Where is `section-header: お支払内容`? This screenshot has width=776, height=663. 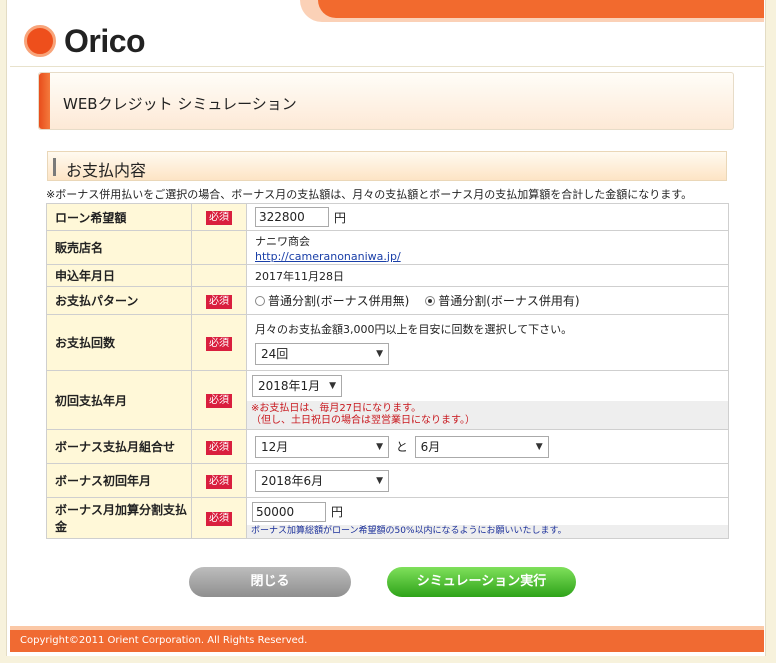
section-header: お支払内容 is located at coordinates (387, 166).